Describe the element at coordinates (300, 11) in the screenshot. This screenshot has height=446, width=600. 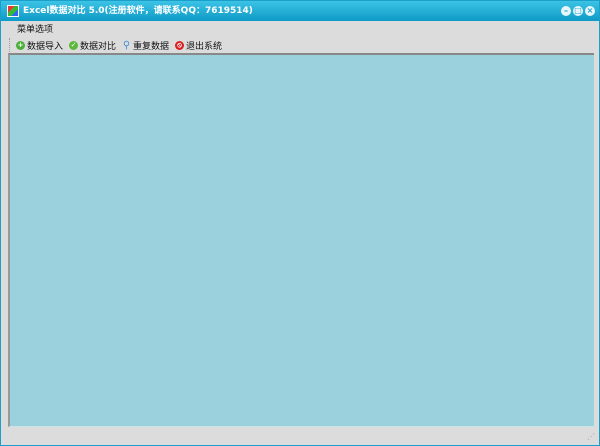
I see `title-bar: Excel数据对比 5.0(注册软件，请联系QQ：7619514) – □ ×` at that location.